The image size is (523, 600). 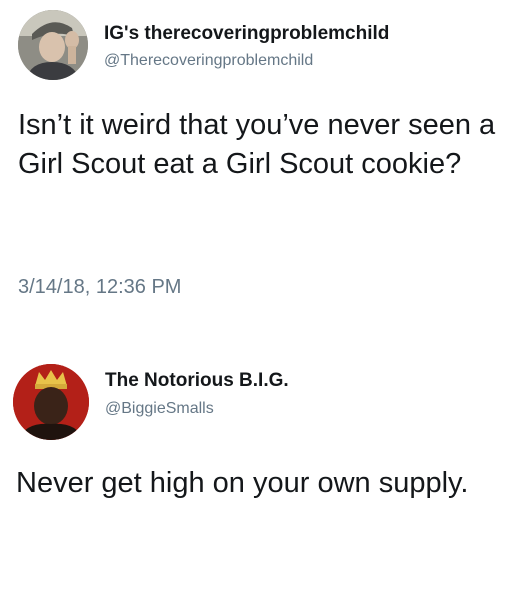 What do you see at coordinates (159, 409) in the screenshot?
I see `user-handle: @BiggieSmalls` at bounding box center [159, 409].